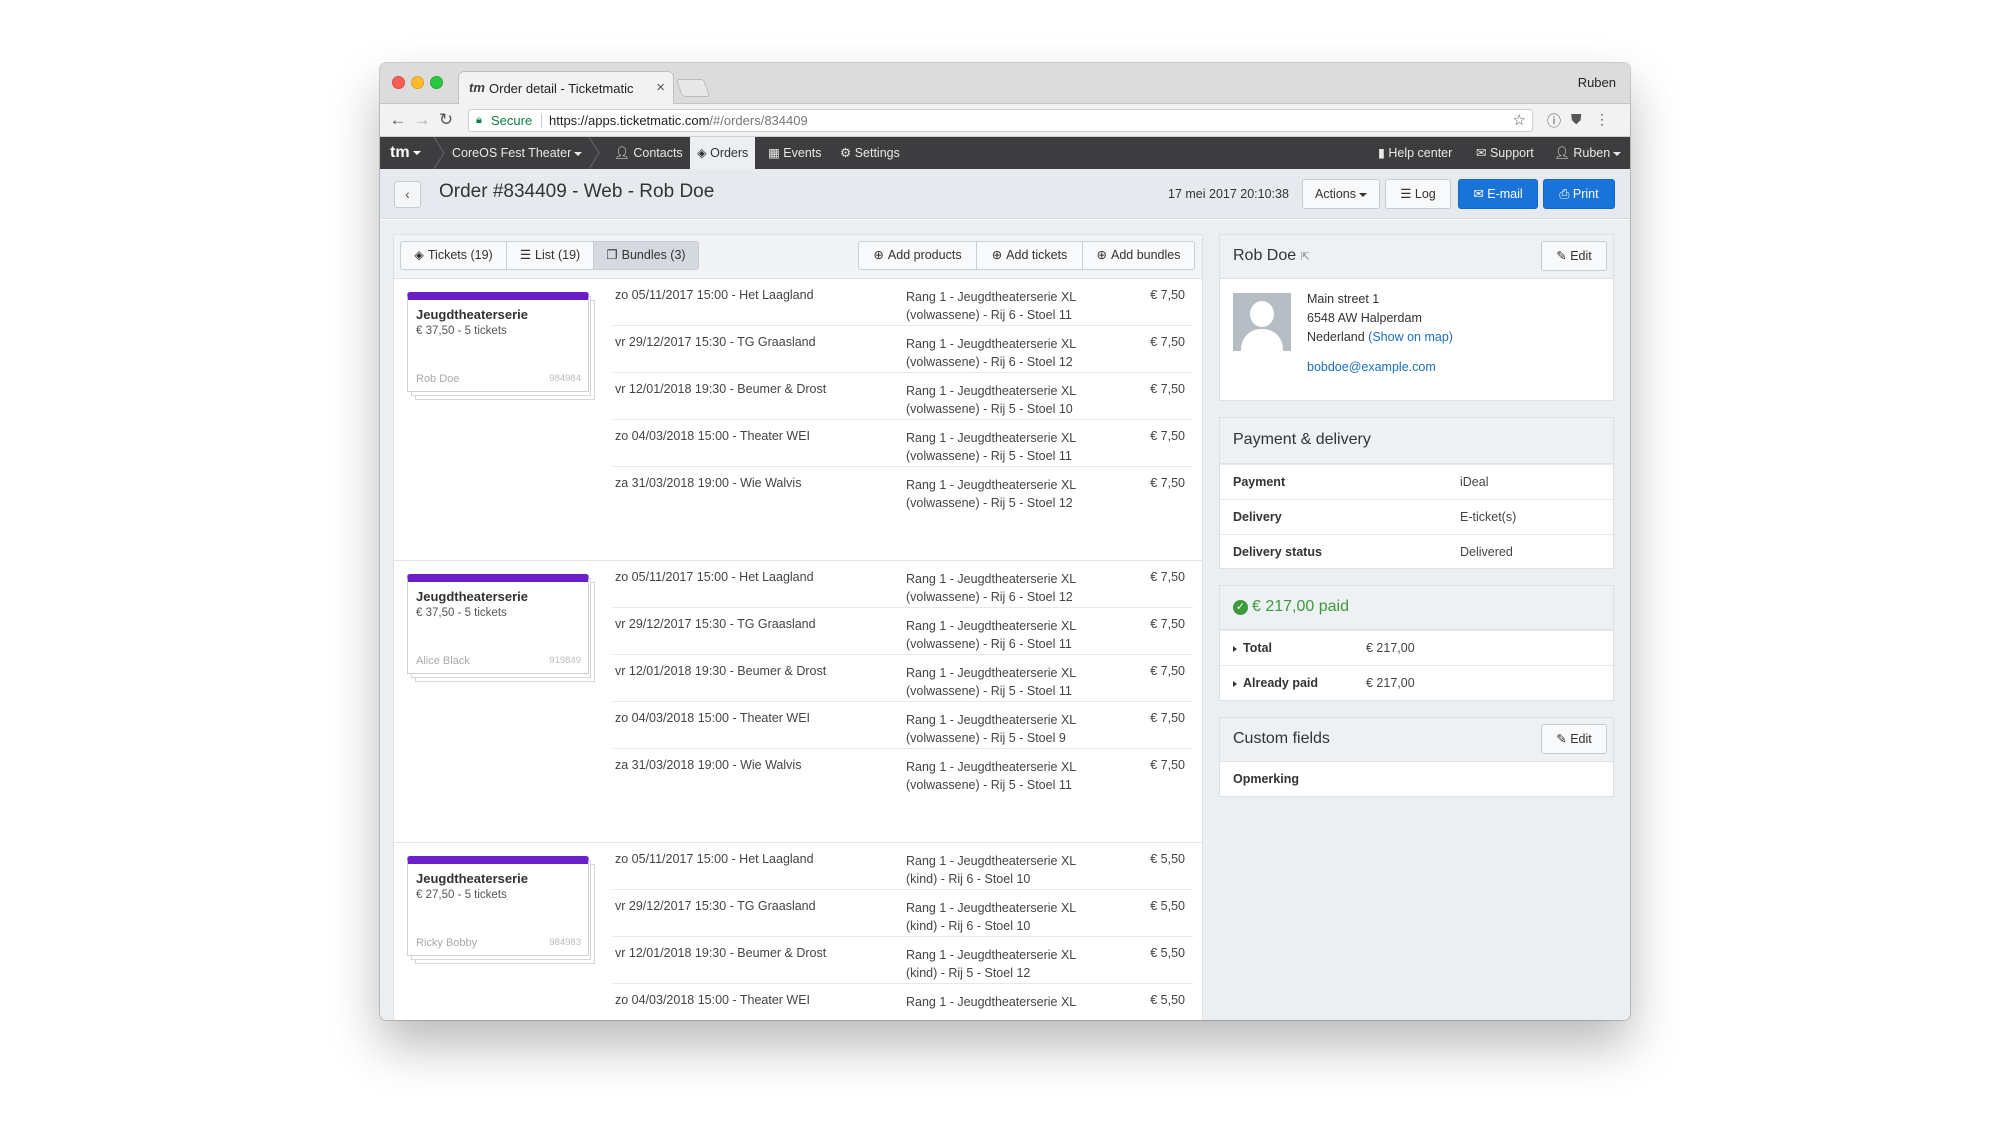 The image size is (2000, 1125). Describe the element at coordinates (1498, 194) in the screenshot. I see `email-button: ✉︎ E-mail` at that location.